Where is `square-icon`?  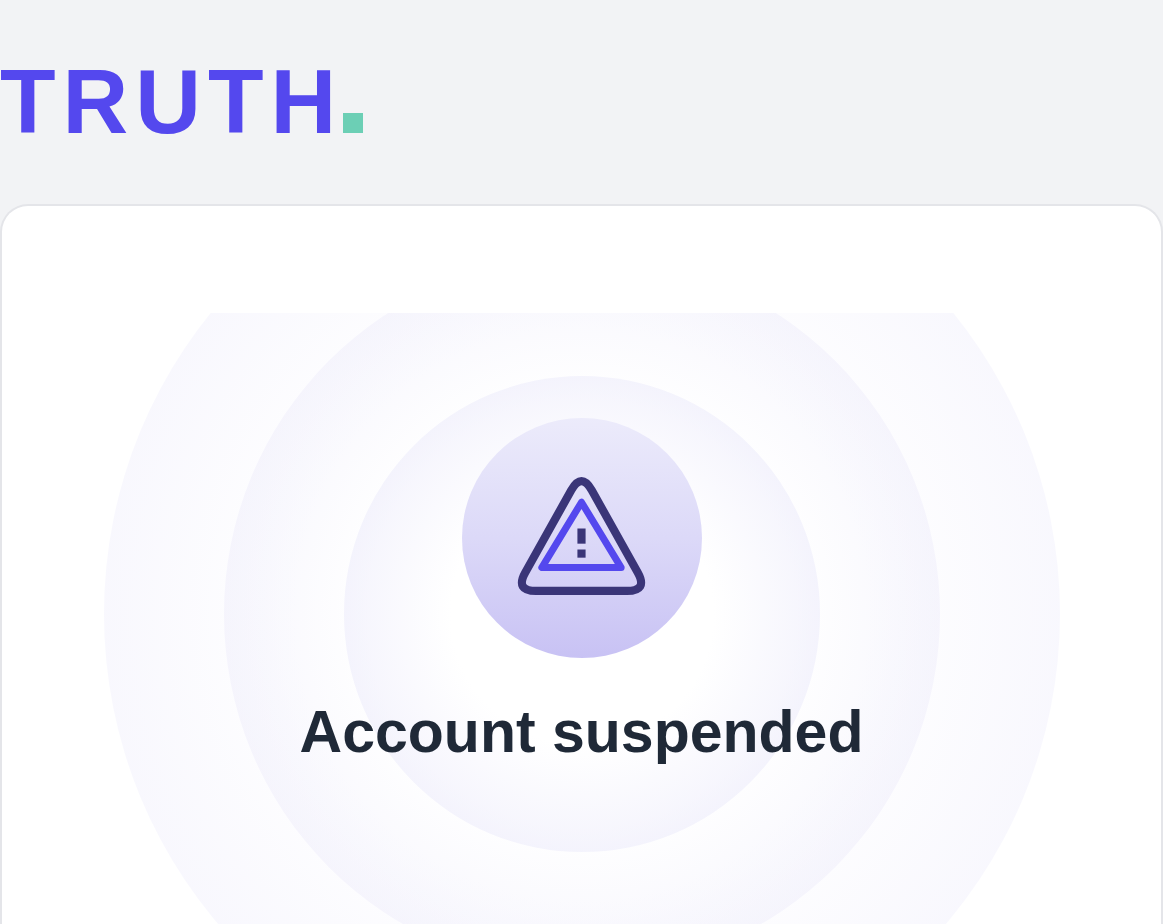
square-icon is located at coordinates (353, 123).